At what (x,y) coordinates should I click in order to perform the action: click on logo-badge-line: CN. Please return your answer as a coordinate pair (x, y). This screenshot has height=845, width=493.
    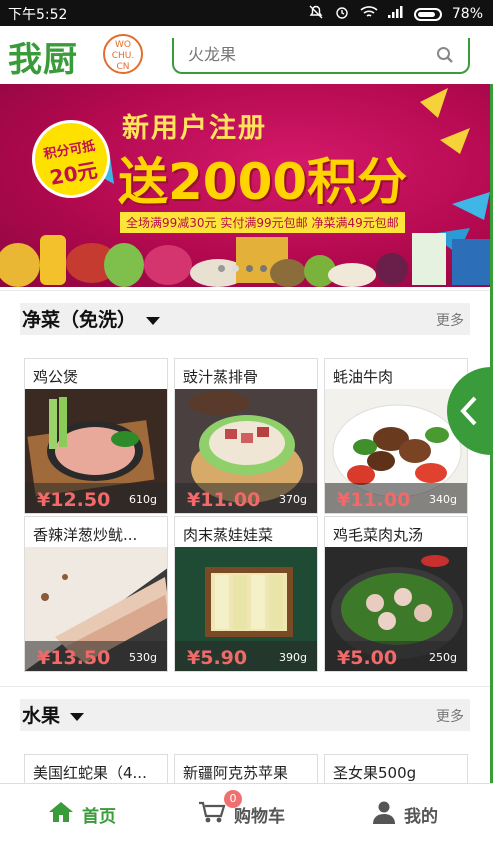
    Looking at the image, I should click on (123, 67).